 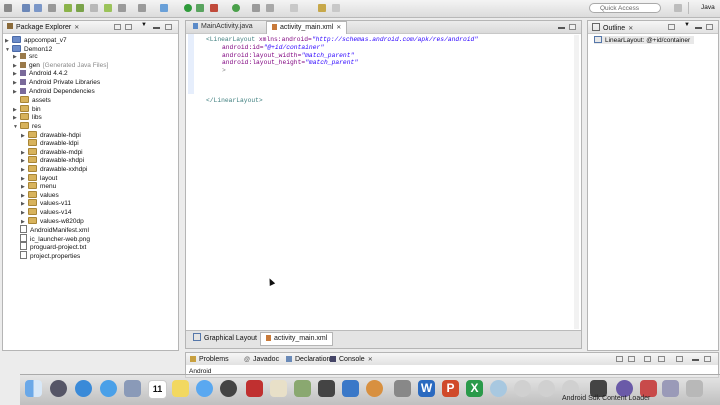 What do you see at coordinates (51, 229) in the screenshot?
I see `tree-item: AndroidManifest.xml` at bounding box center [51, 229].